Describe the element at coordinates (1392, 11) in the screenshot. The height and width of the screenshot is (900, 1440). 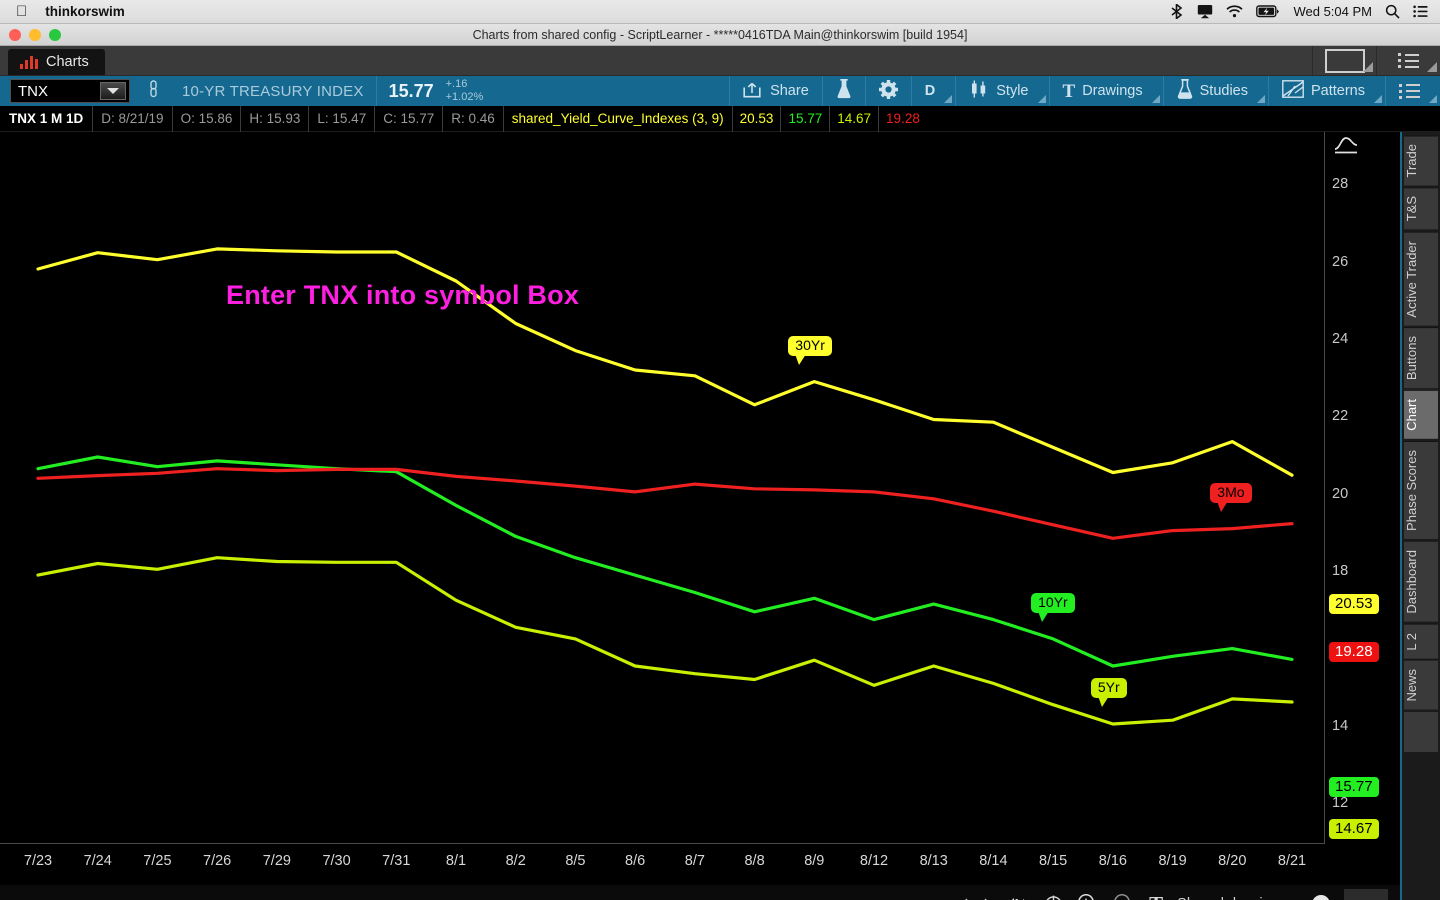
I see `search-icon` at that location.